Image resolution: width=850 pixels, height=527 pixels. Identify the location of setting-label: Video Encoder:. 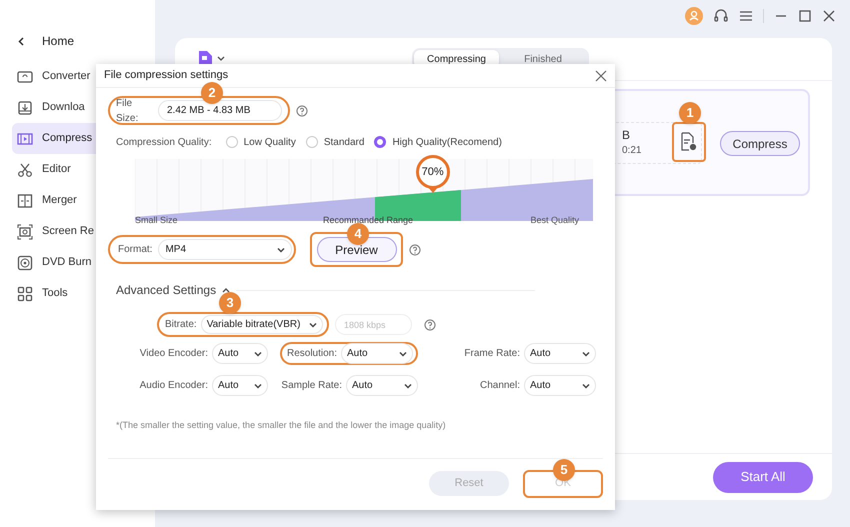
(174, 354).